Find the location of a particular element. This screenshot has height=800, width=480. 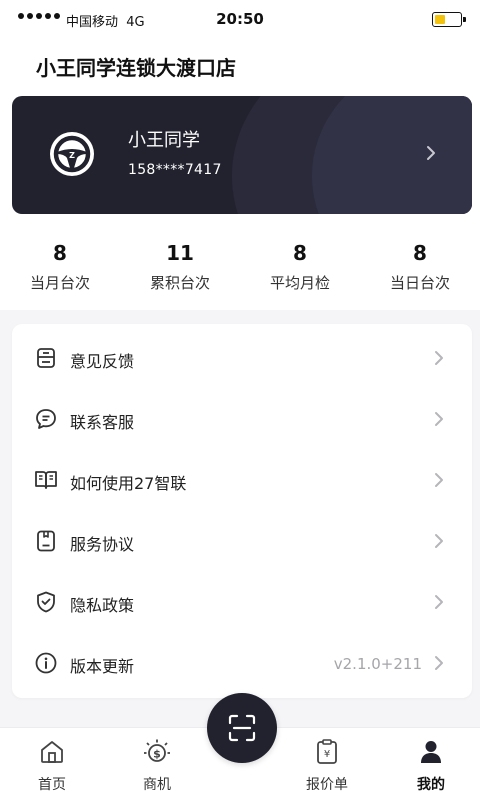

shield-icon is located at coordinates (46, 602).